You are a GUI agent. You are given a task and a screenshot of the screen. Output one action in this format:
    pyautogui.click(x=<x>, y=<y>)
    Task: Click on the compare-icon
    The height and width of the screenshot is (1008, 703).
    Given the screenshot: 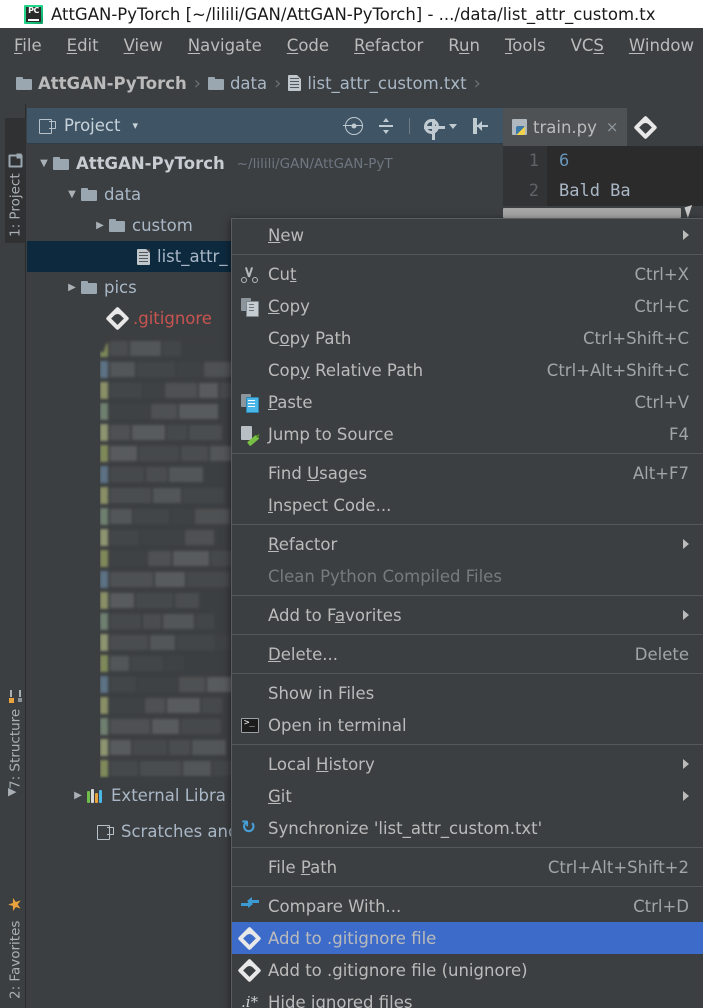 What is the action you would take?
    pyautogui.click(x=250, y=905)
    